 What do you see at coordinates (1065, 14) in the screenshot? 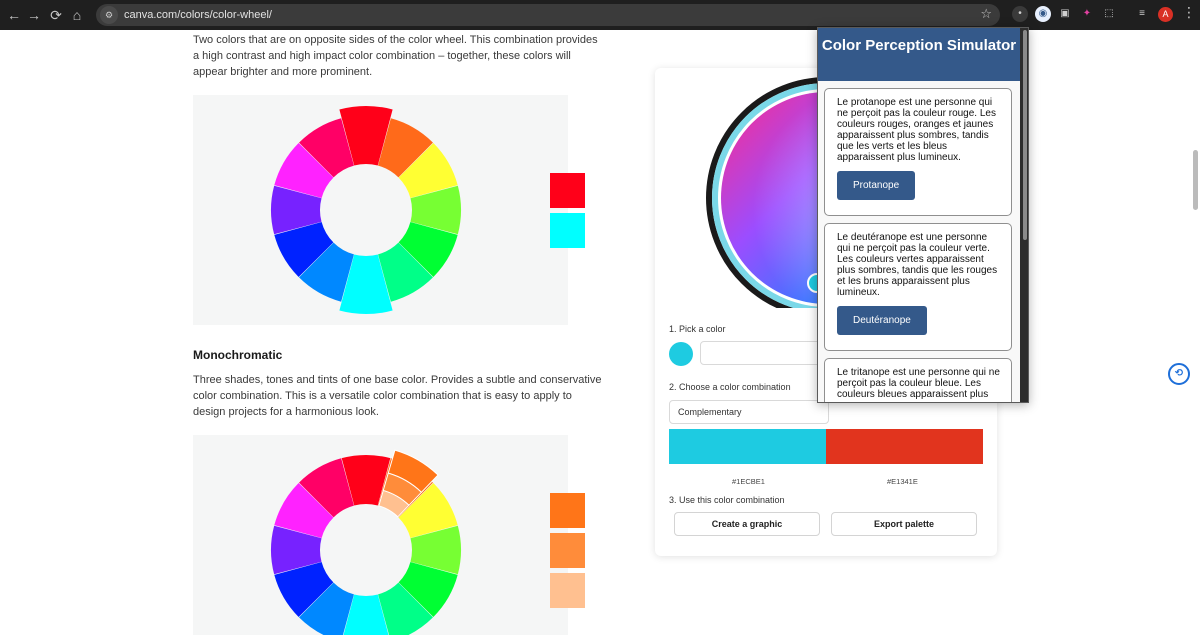
I see `photo-icon: ▣` at bounding box center [1065, 14].